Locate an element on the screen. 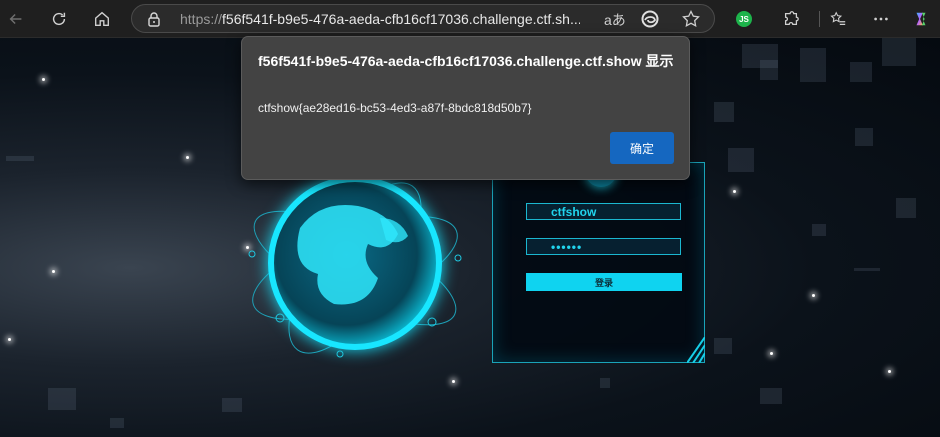 The image size is (940, 437). login-panel: ctfshow •••••• 登录 is located at coordinates (598, 259).